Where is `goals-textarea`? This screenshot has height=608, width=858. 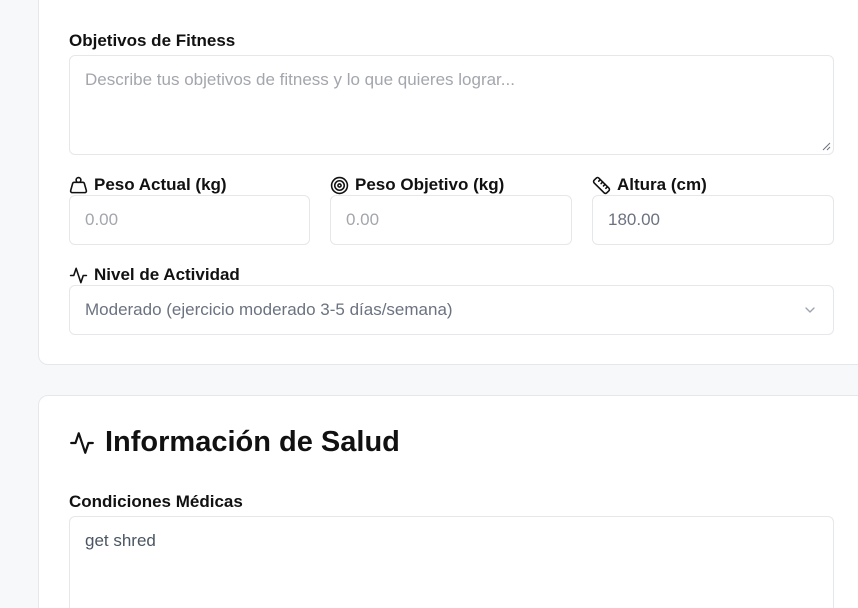
goals-textarea is located at coordinates (451, 105).